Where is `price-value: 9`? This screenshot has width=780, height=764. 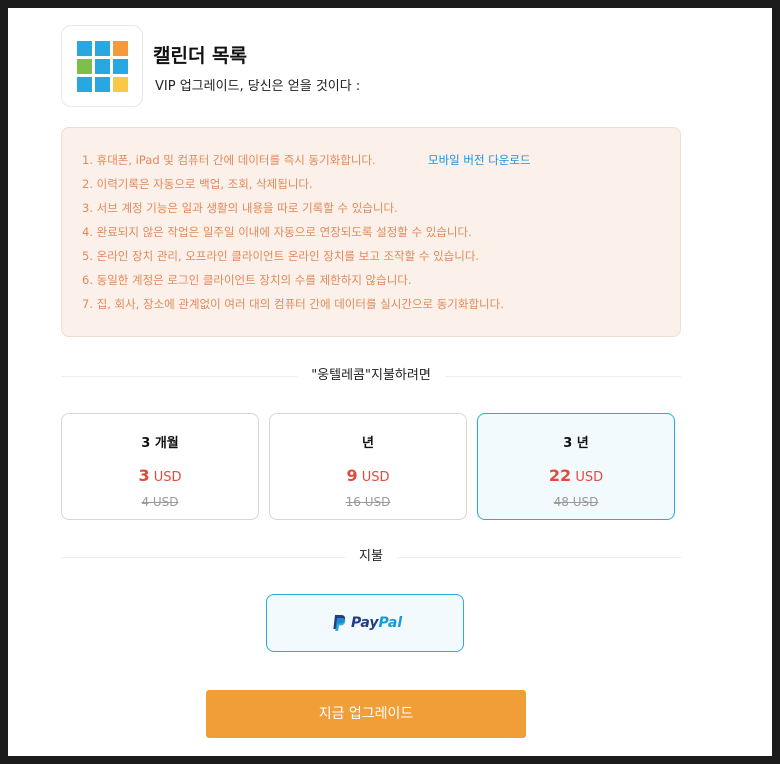 price-value: 9 is located at coordinates (352, 475).